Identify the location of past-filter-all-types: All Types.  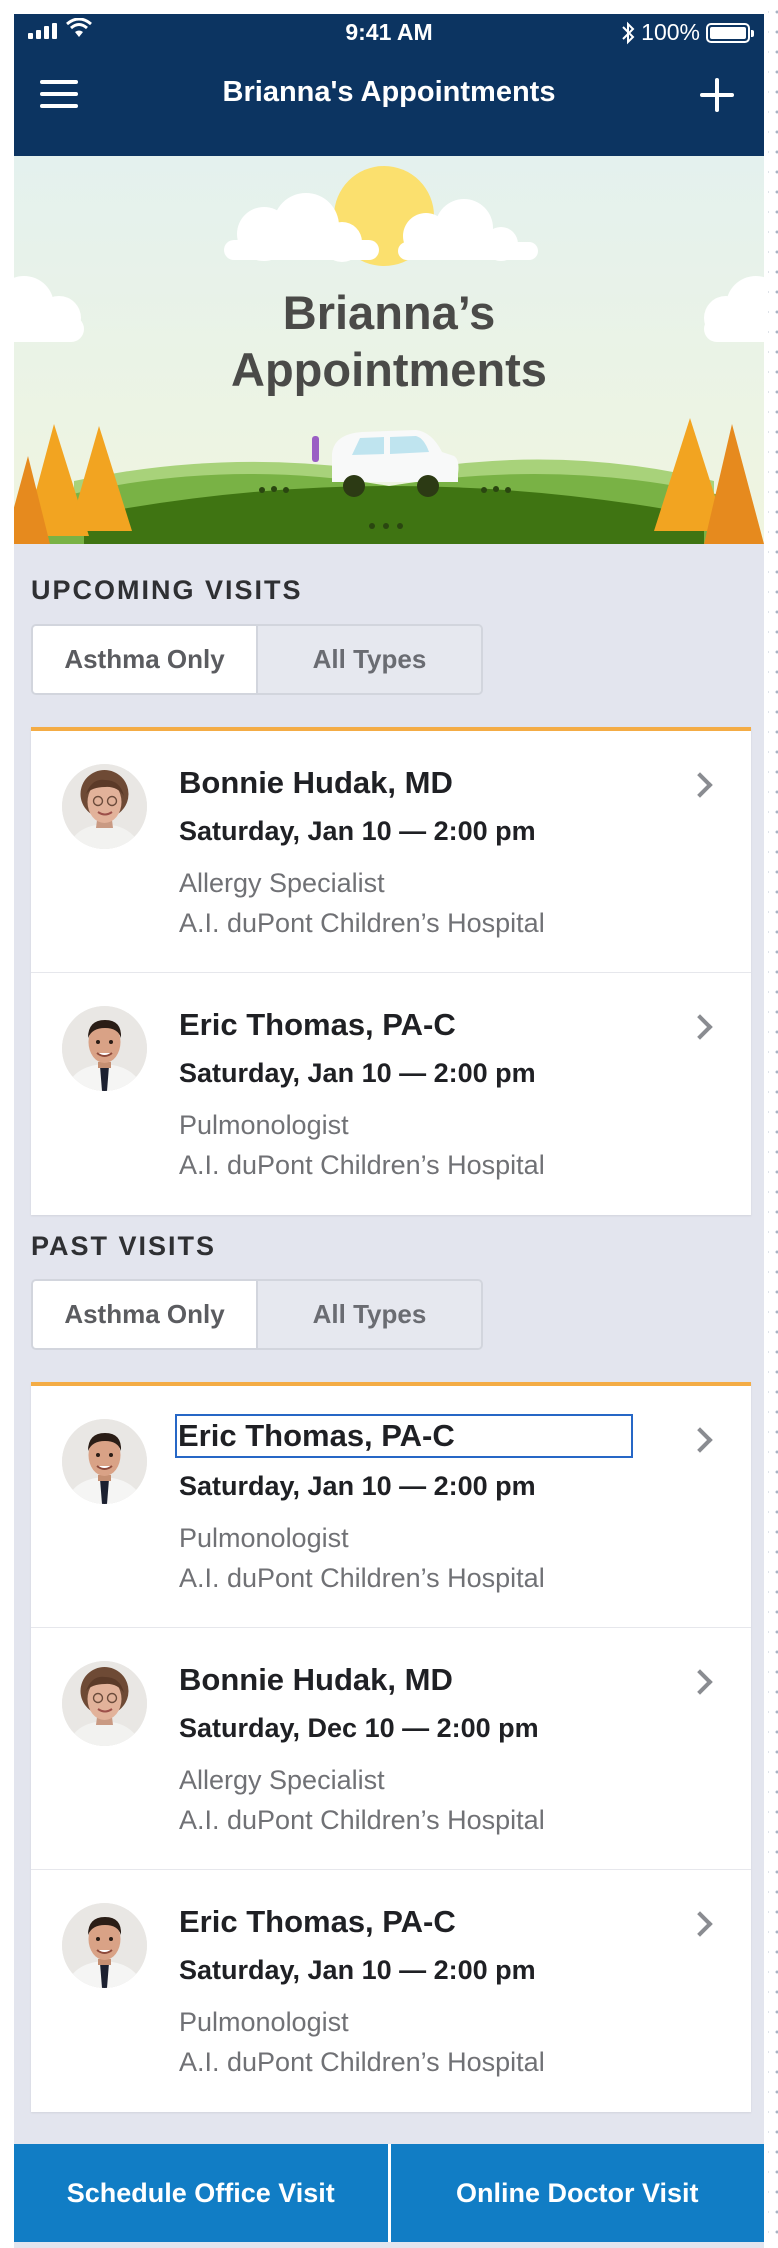
(369, 1314).